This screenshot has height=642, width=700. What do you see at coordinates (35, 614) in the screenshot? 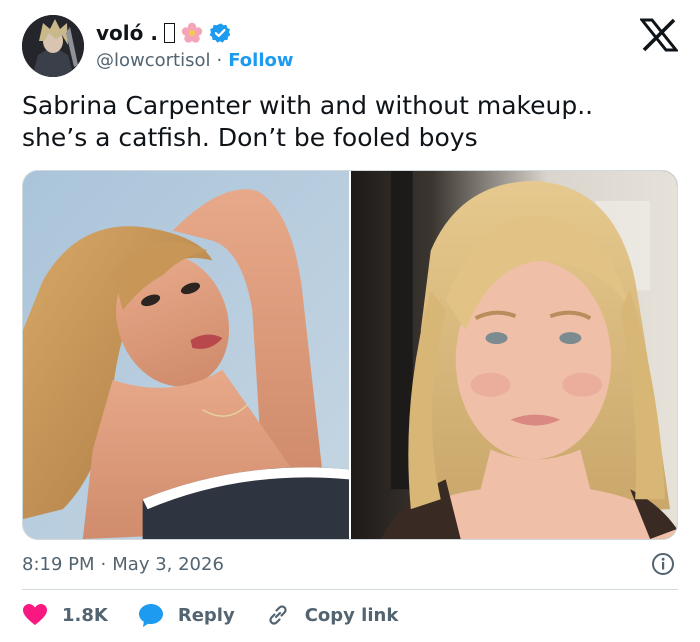
I see `heart-icon` at bounding box center [35, 614].